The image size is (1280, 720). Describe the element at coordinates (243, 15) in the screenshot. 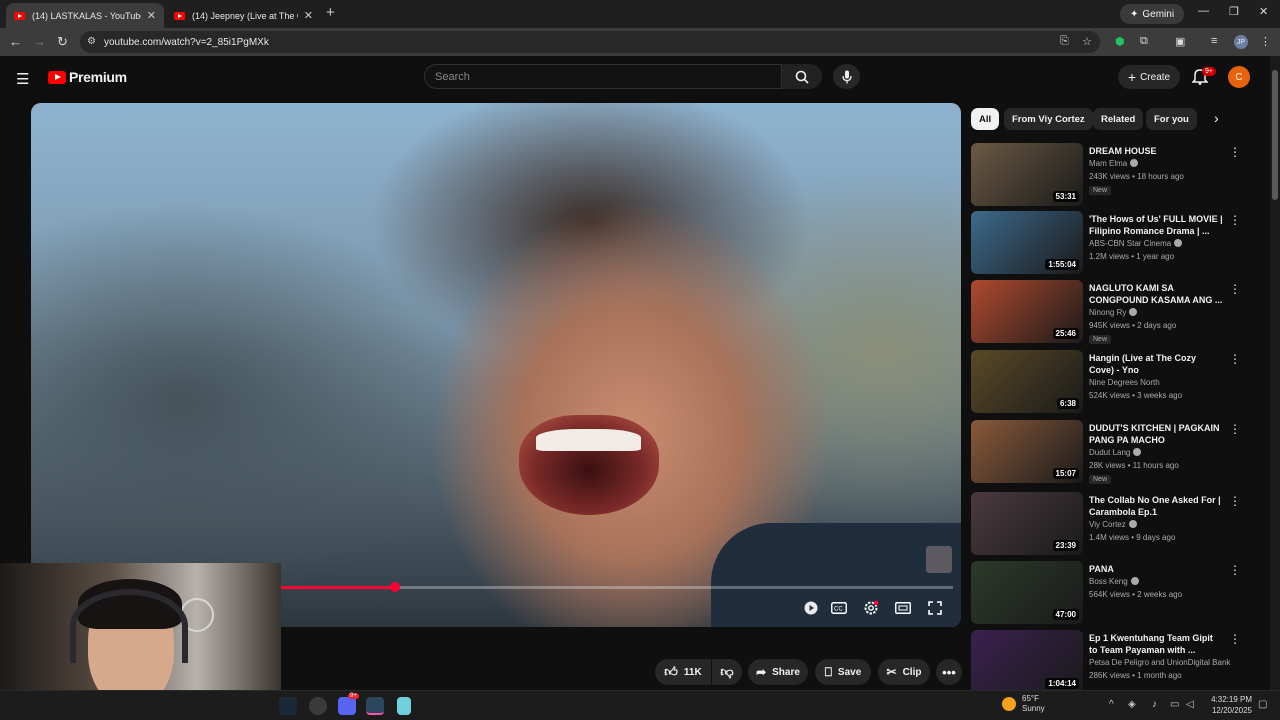

I see `tab-inactive: (14) Jeepney (Live at The Cozy C ✕` at that location.